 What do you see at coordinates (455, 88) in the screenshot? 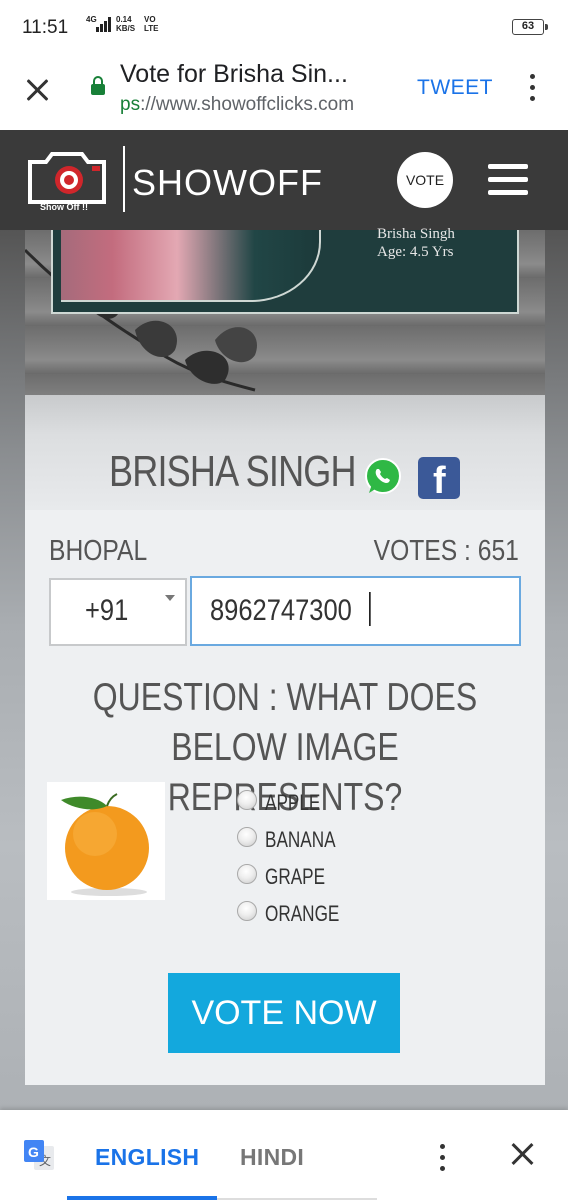
I see `tweet-button: TWEET` at bounding box center [455, 88].